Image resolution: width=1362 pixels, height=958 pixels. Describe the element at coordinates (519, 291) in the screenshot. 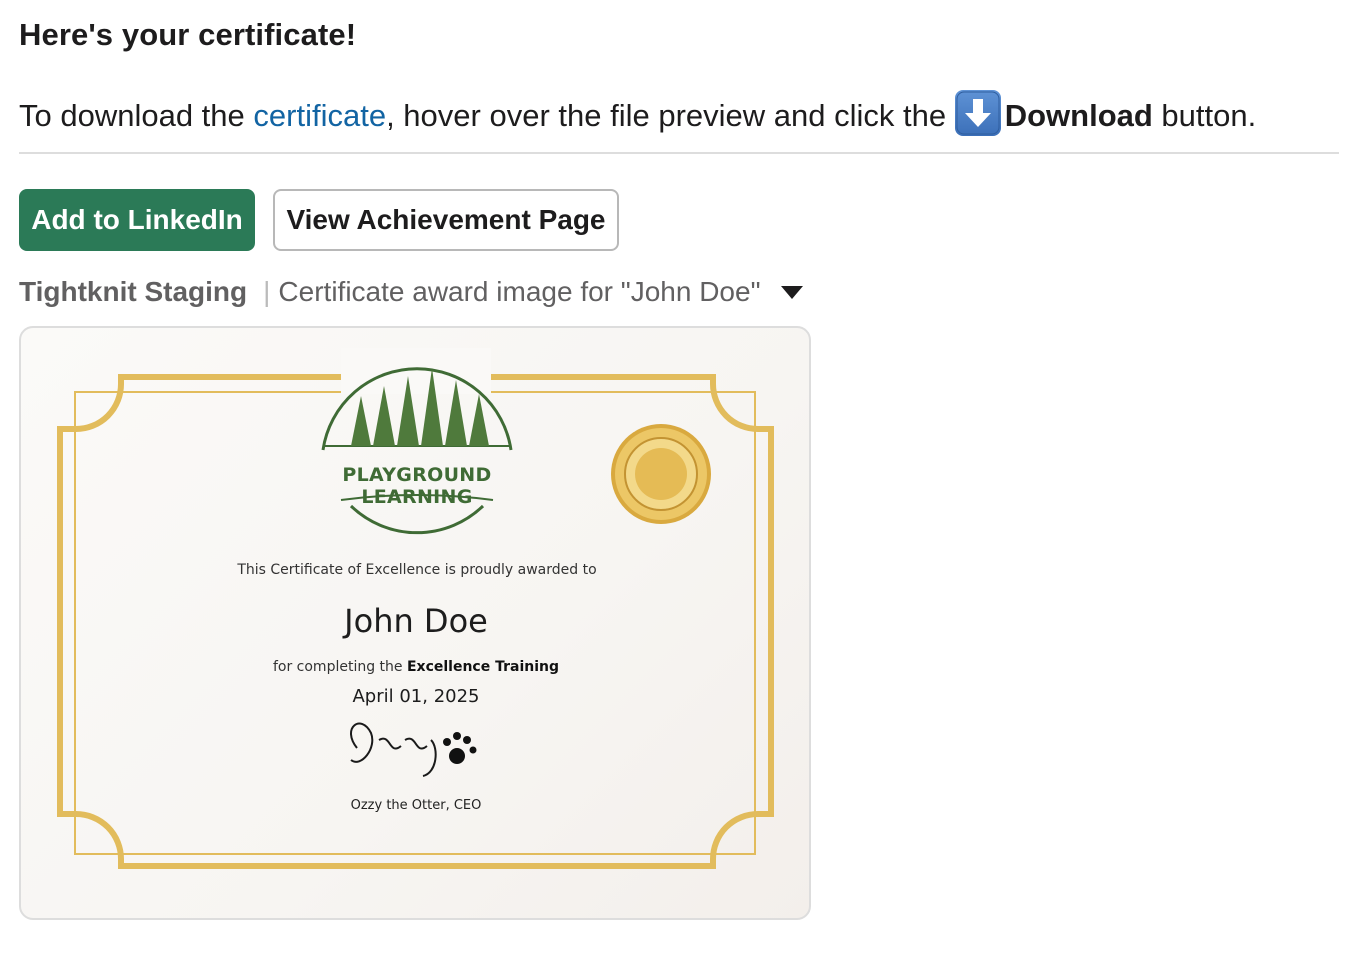

I see `file-title: Certificate award image for "John Doe"` at that location.